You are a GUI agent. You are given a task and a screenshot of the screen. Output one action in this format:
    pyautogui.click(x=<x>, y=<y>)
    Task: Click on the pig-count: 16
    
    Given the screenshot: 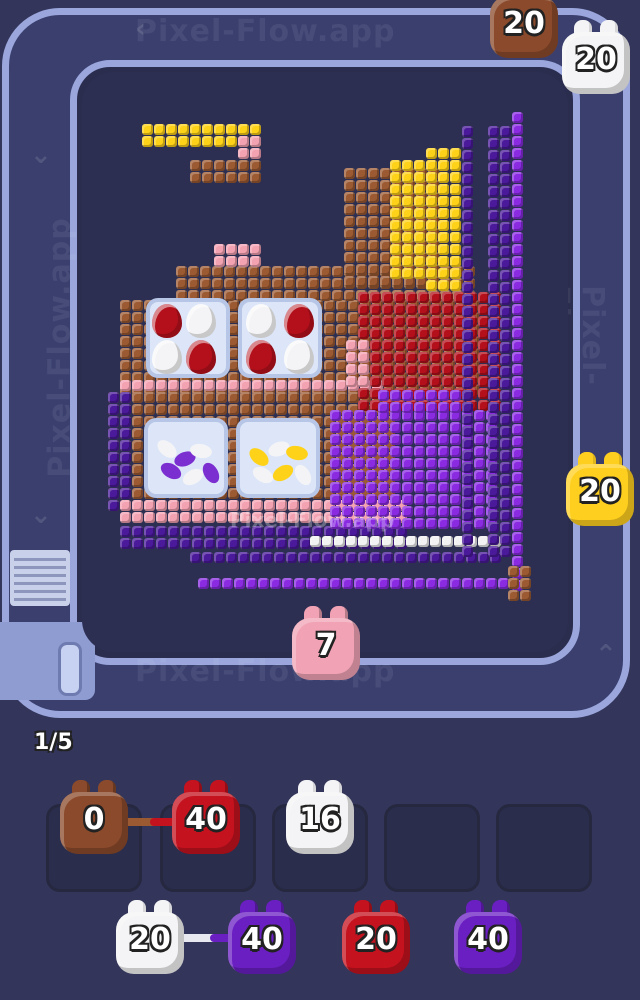 What is the action you would take?
    pyautogui.click(x=320, y=819)
    